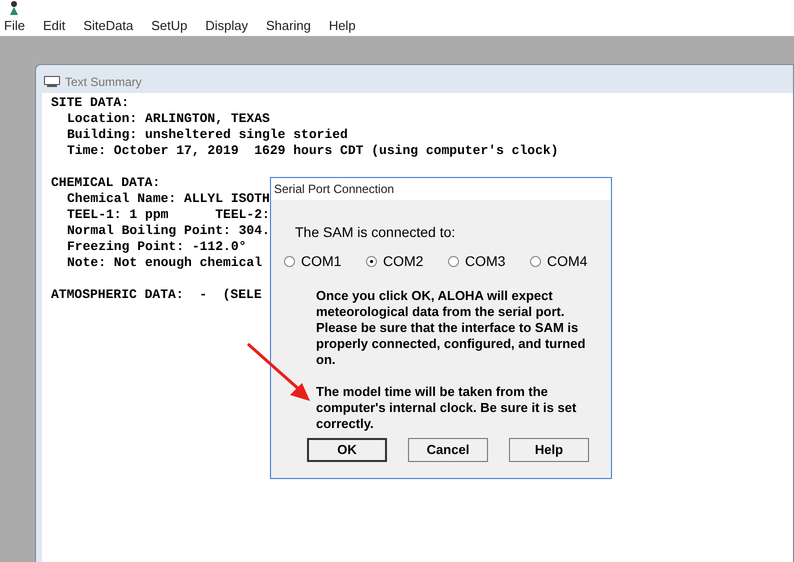 This screenshot has height=562, width=794. I want to click on section-heading: CHEMICAL DATA:, so click(105, 182).